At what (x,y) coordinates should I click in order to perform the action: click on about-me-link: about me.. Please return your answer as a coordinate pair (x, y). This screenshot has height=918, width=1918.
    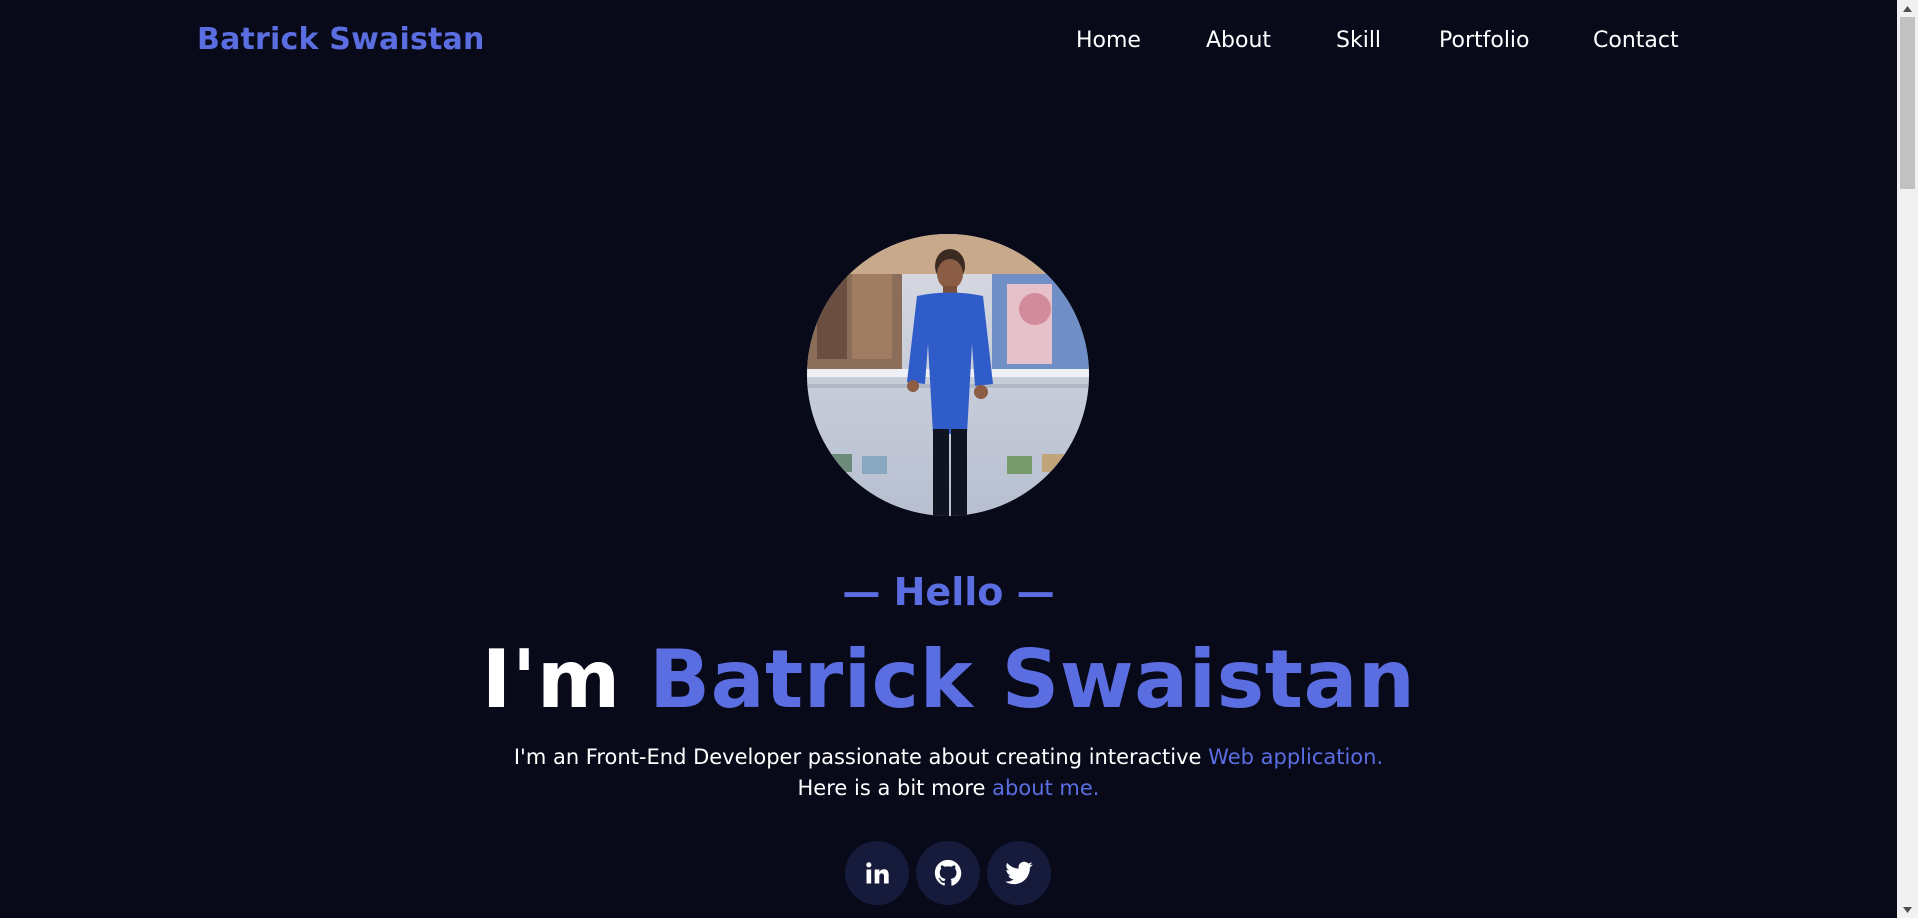
    Looking at the image, I should click on (1045, 788).